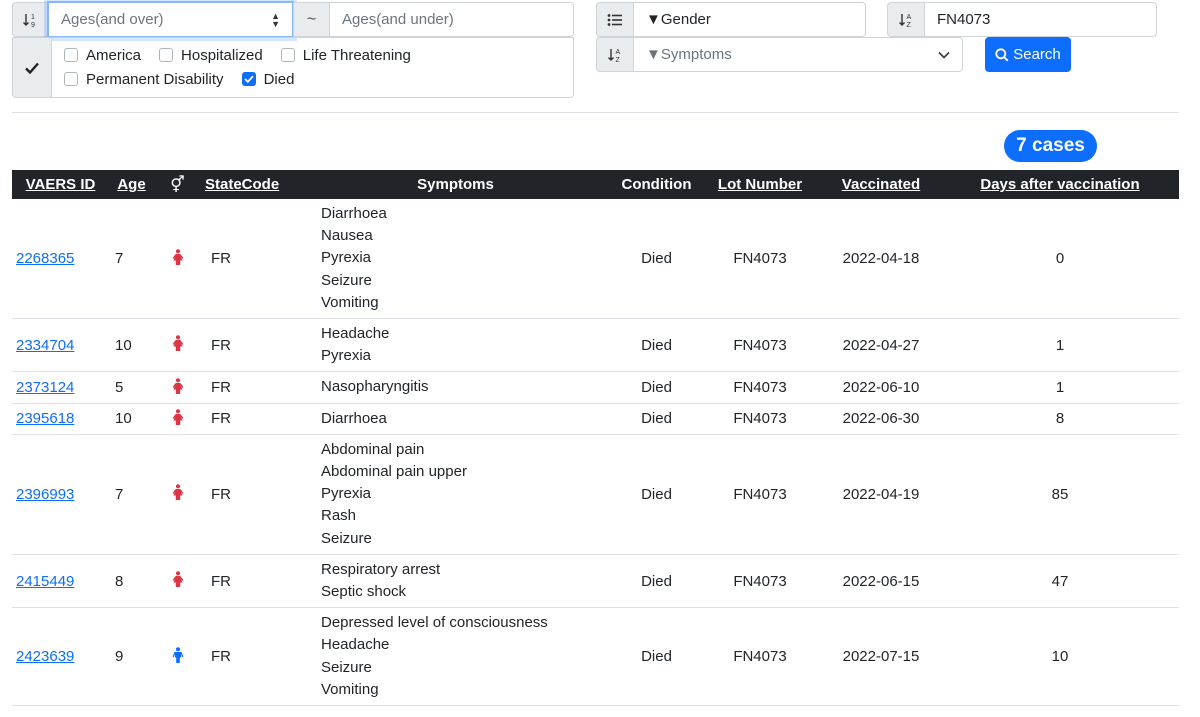 The image size is (1200, 717). What do you see at coordinates (1028, 54) in the screenshot?
I see `search-button: Search` at bounding box center [1028, 54].